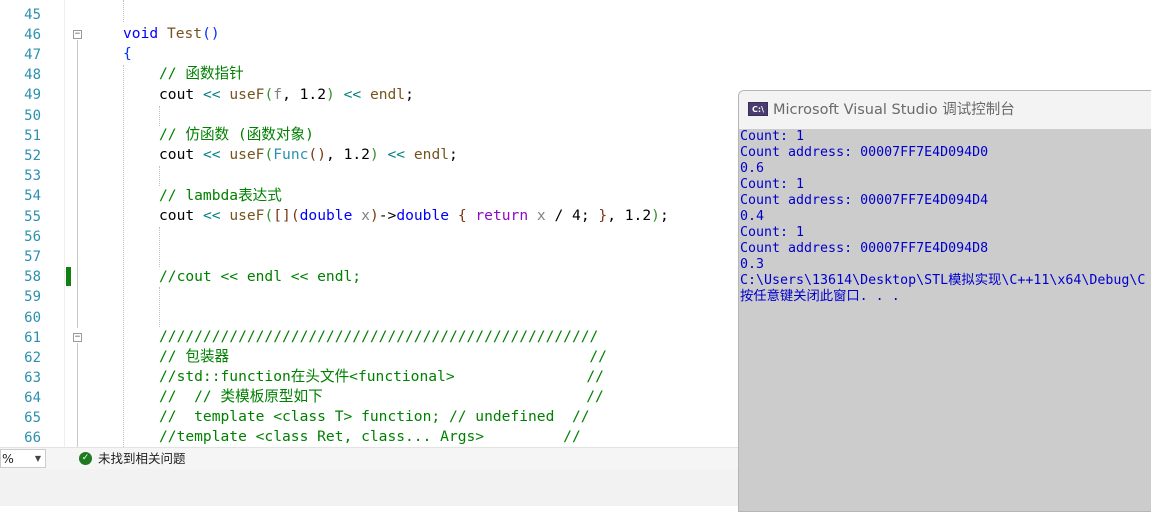 Image resolution: width=1151 pixels, height=512 pixels. I want to click on console-app-icon: C:\, so click(758, 109).